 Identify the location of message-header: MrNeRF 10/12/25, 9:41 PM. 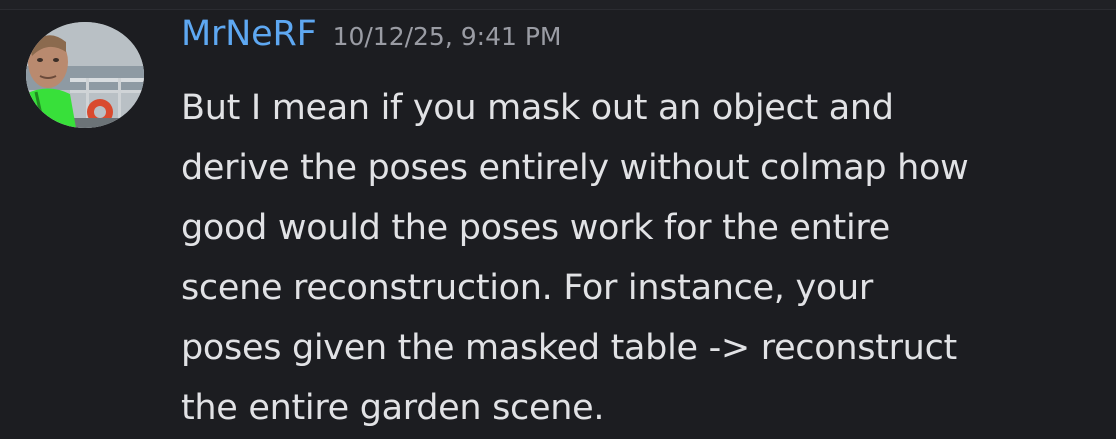
(371, 39).